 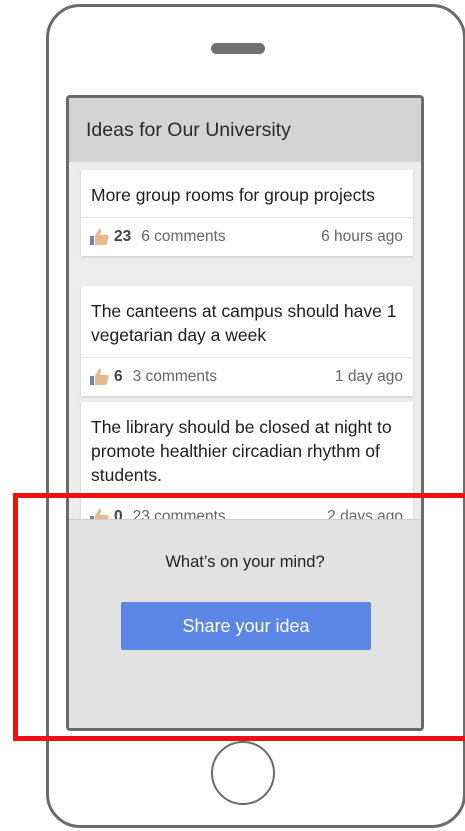 What do you see at coordinates (238, 48) in the screenshot?
I see `phone-speaker` at bounding box center [238, 48].